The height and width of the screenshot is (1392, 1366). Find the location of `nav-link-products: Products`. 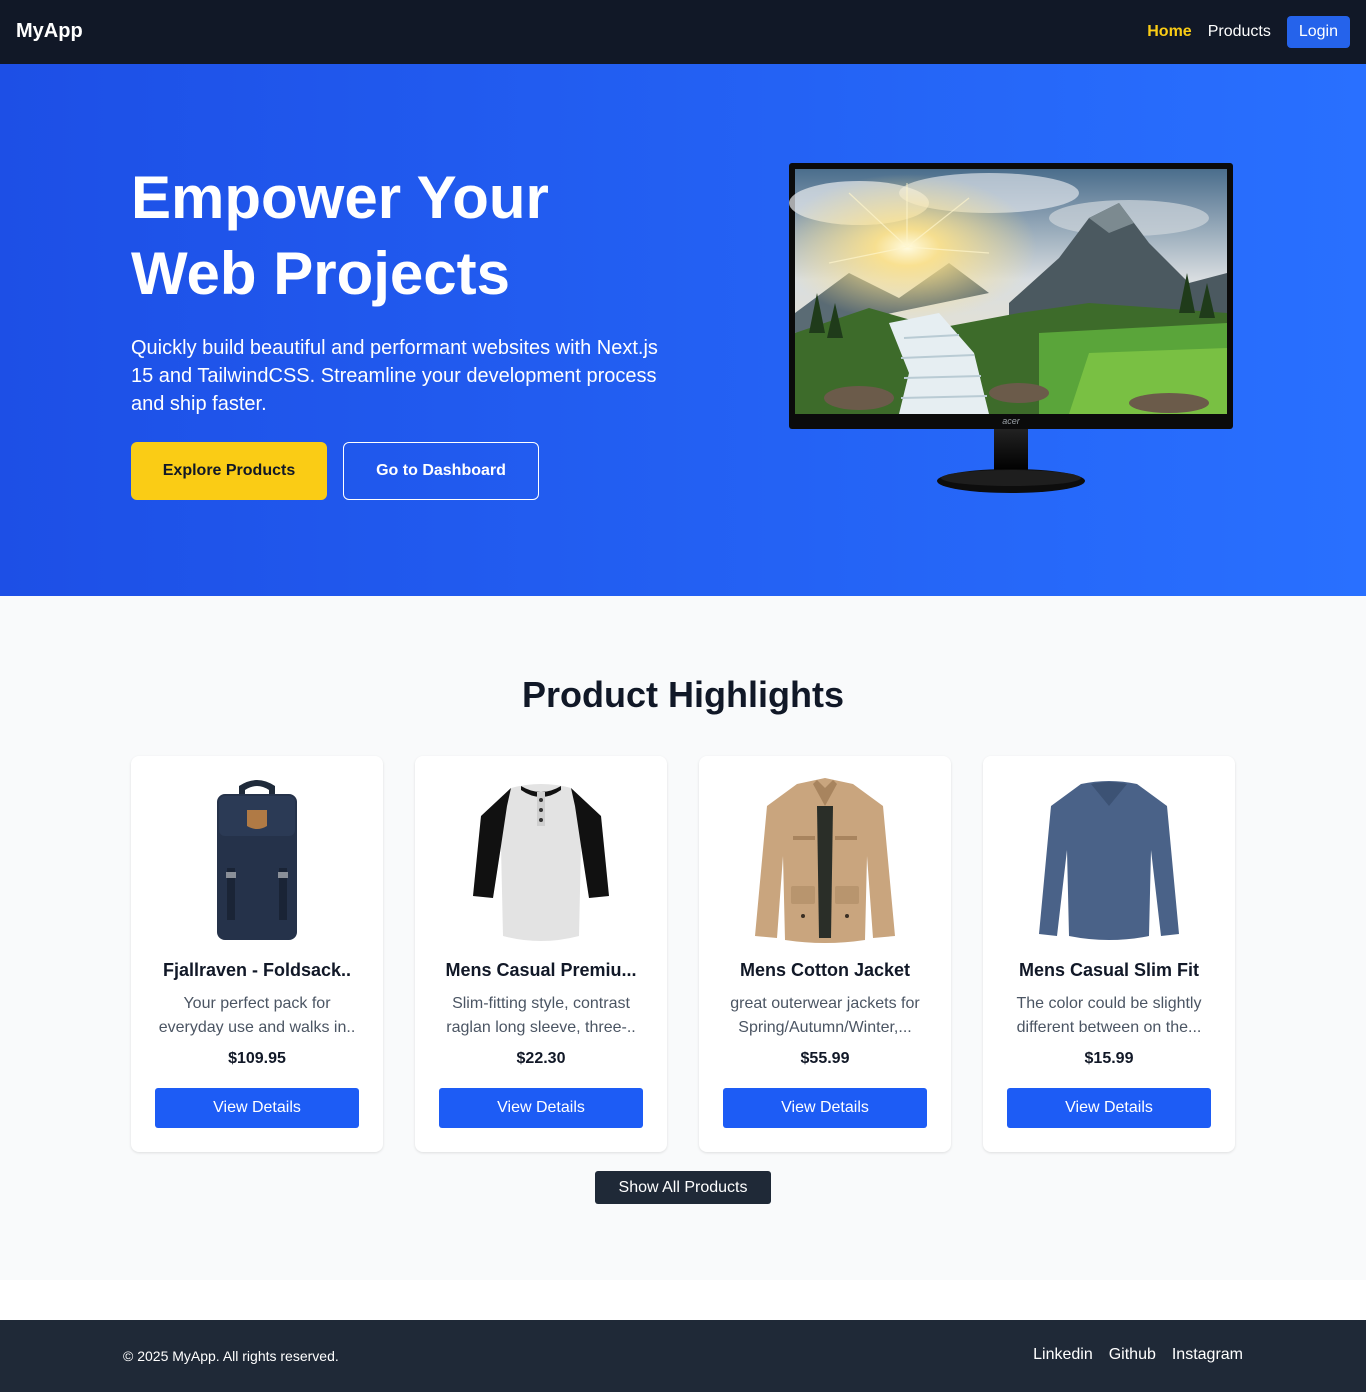

nav-link-products: Products is located at coordinates (1239, 32).